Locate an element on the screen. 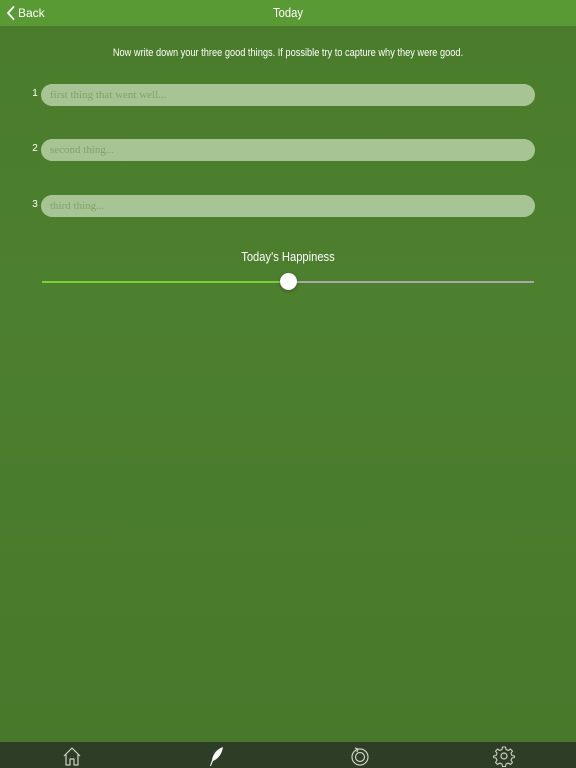 This screenshot has height=768, width=576. happiness-label: Today's Happiness is located at coordinates (288, 256).